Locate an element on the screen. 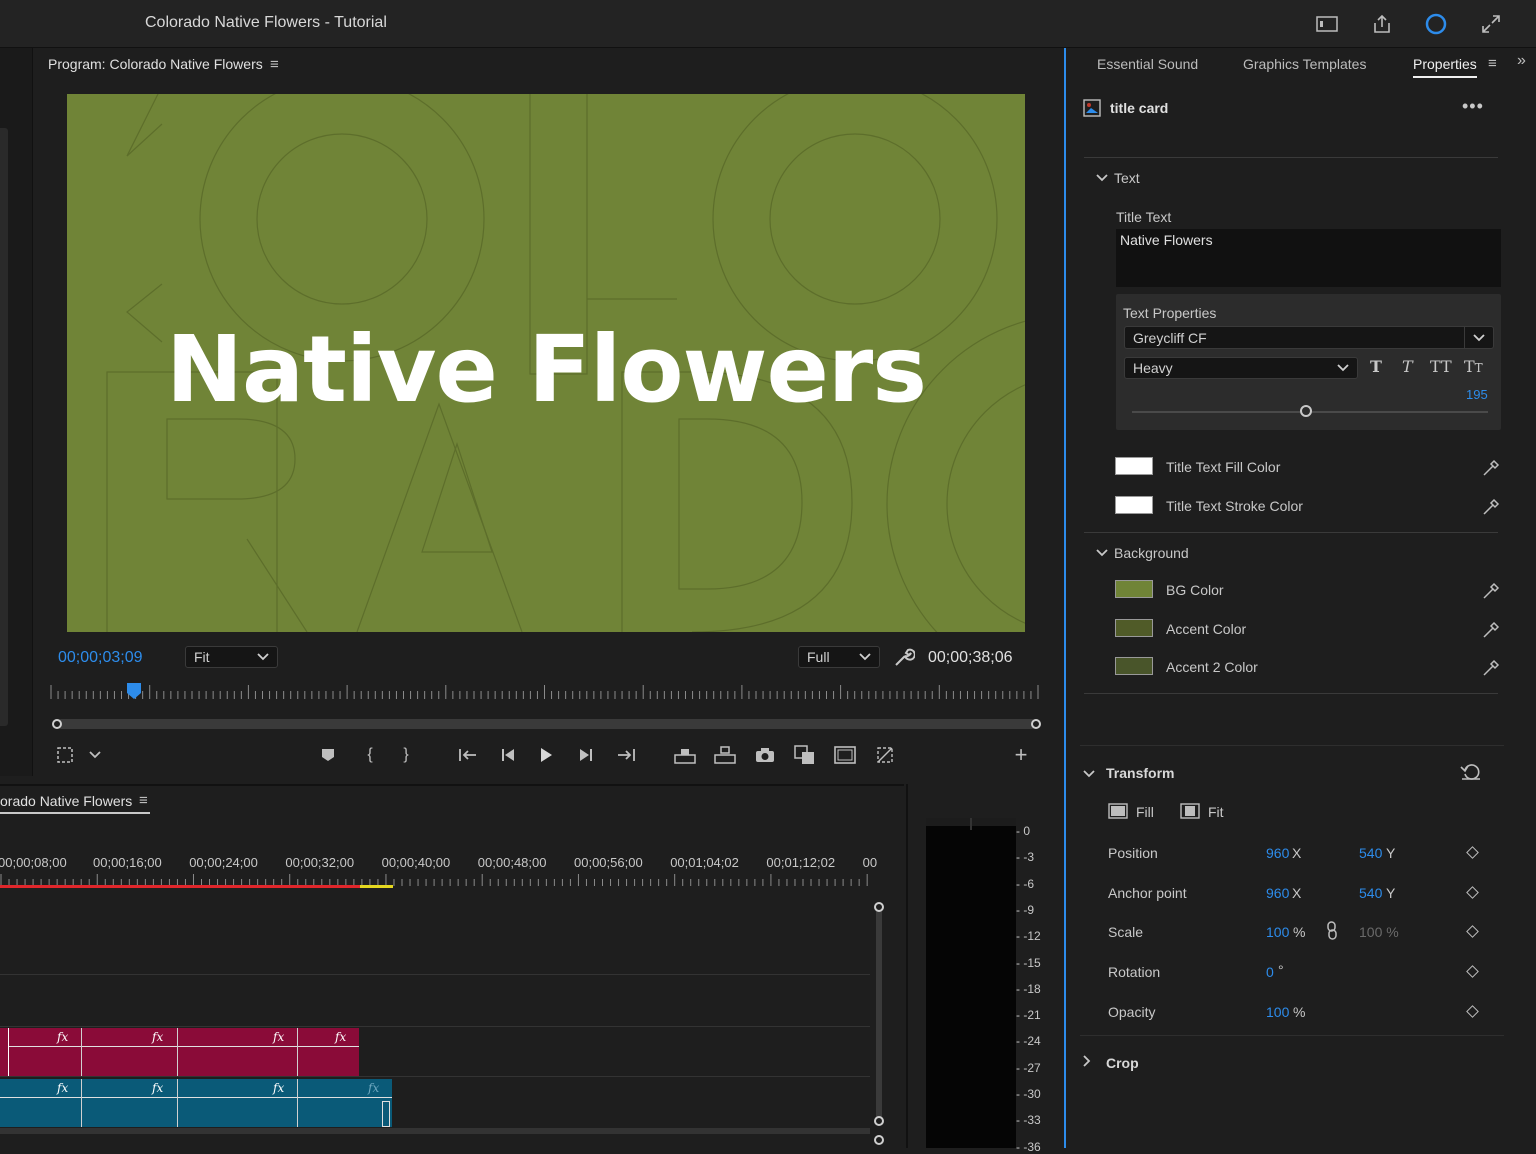  font-weight-select: Heavy is located at coordinates (1241, 368).